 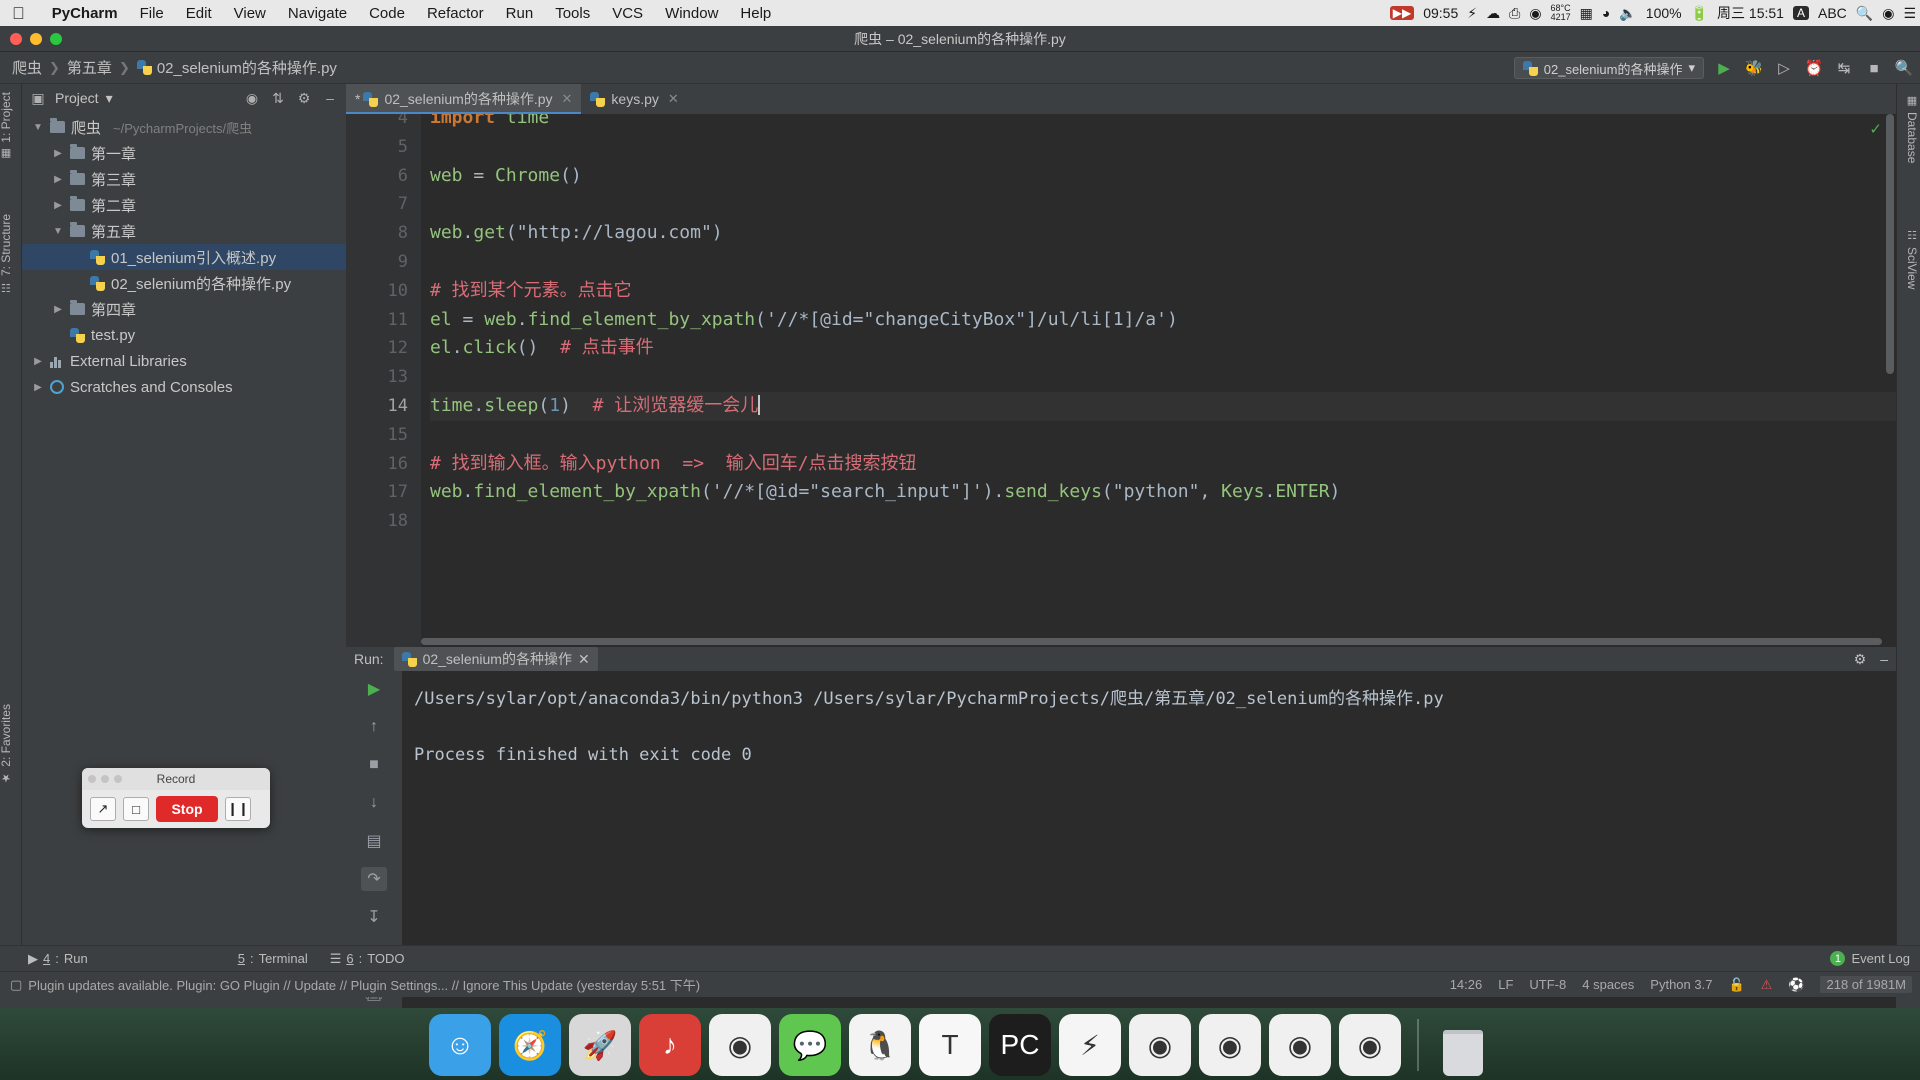 What do you see at coordinates (1163, 464) in the screenshot?
I see `code-line: # 找到输入框。输入python => 输入回车/点击搜索按钮` at bounding box center [1163, 464].